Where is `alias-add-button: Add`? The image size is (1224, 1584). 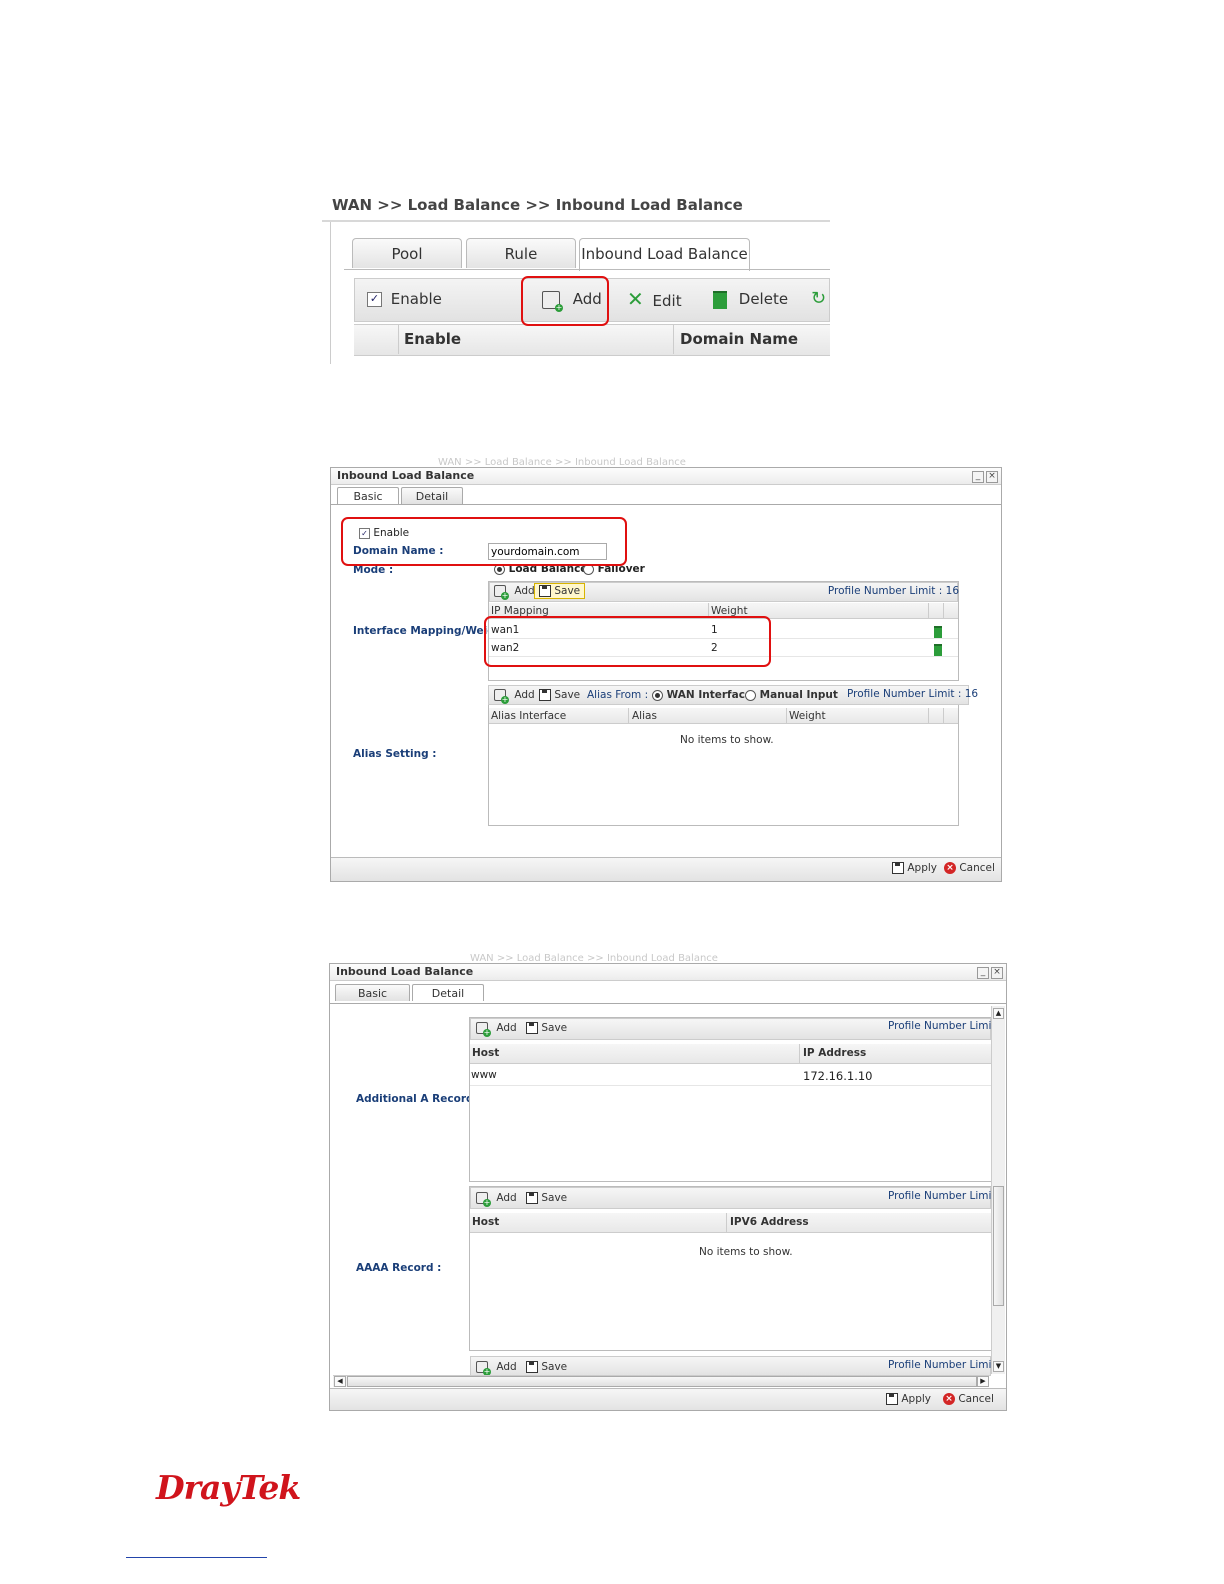
alias-add-button: Add is located at coordinates (514, 696).